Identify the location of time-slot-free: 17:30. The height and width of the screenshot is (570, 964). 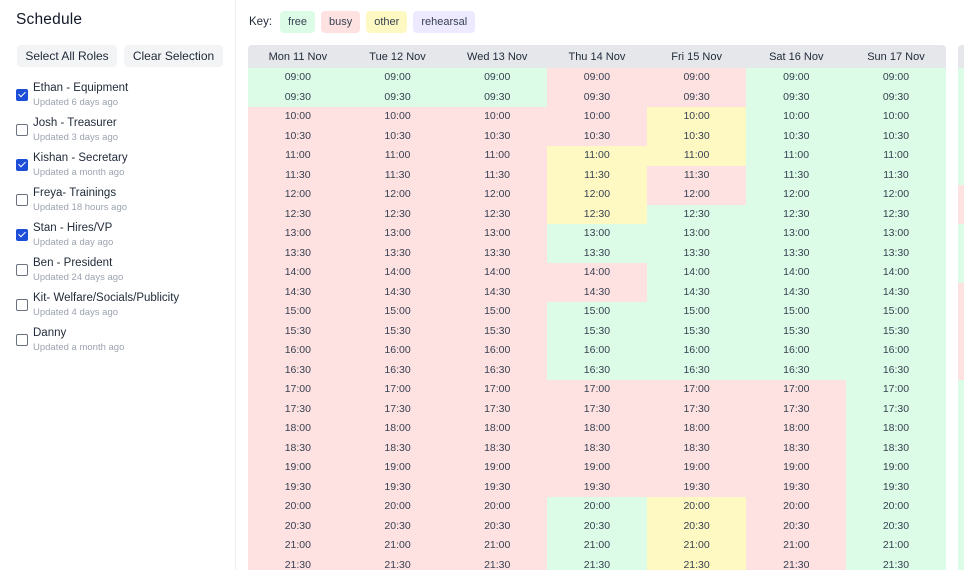
(896, 409).